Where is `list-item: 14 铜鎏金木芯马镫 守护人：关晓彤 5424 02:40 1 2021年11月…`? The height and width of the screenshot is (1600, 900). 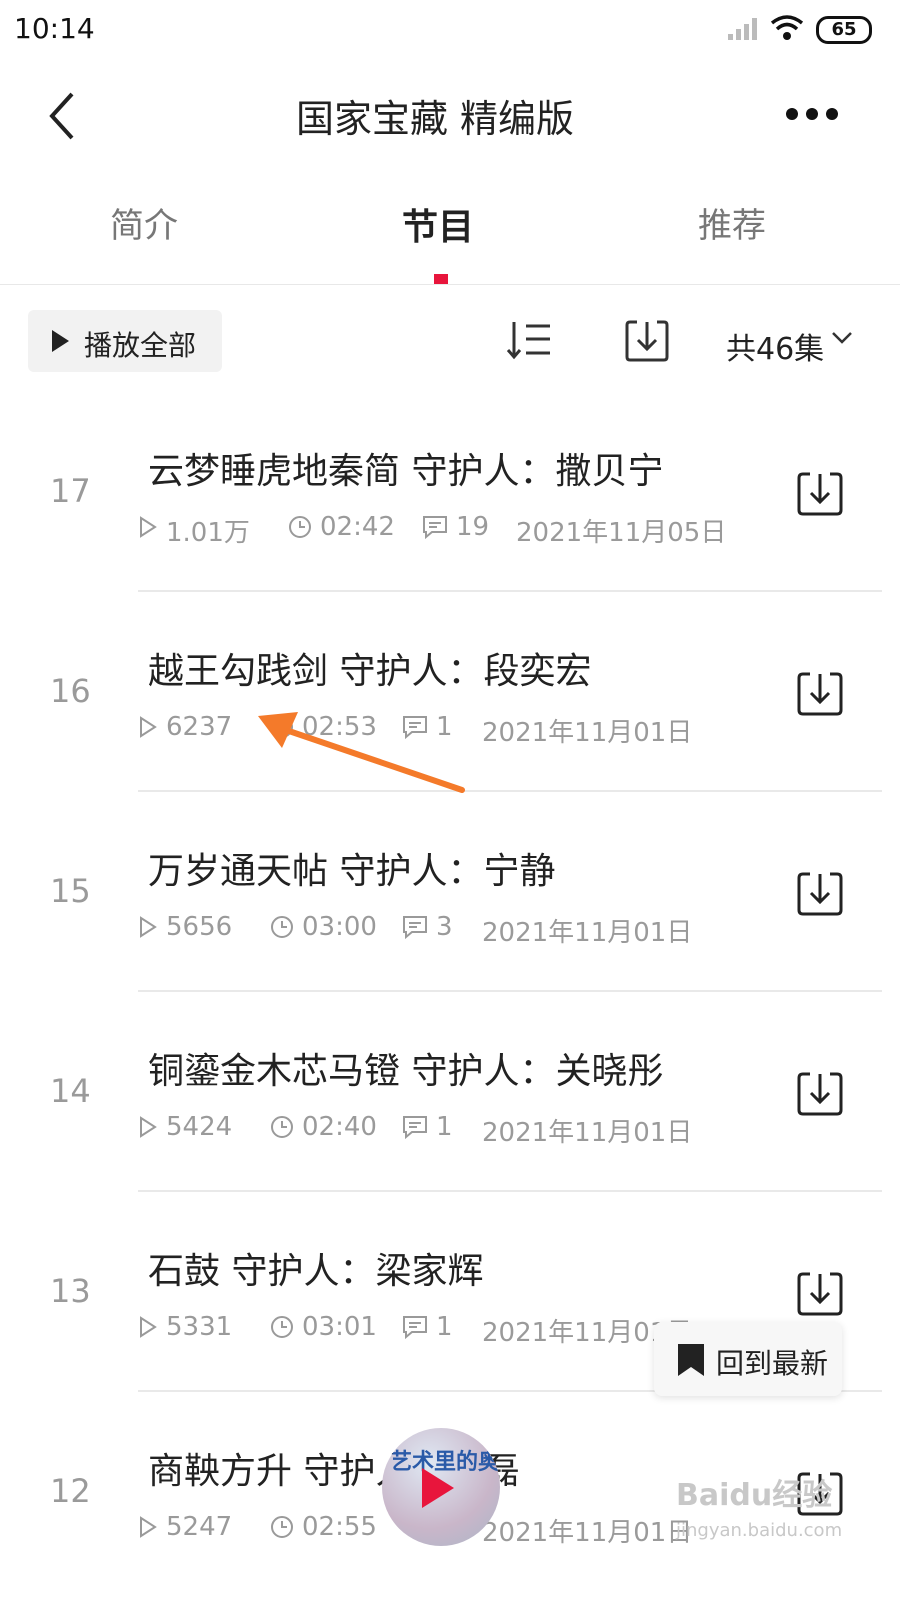
list-item: 14 铜鎏金木芯马镫 守护人：关晓彤 5424 02:40 1 2021年11月… is located at coordinates (450, 1092).